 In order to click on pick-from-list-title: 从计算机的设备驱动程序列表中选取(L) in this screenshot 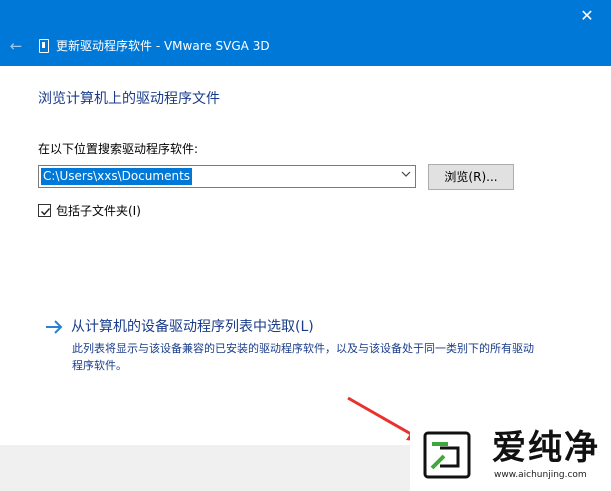, I will do `click(192, 327)`.